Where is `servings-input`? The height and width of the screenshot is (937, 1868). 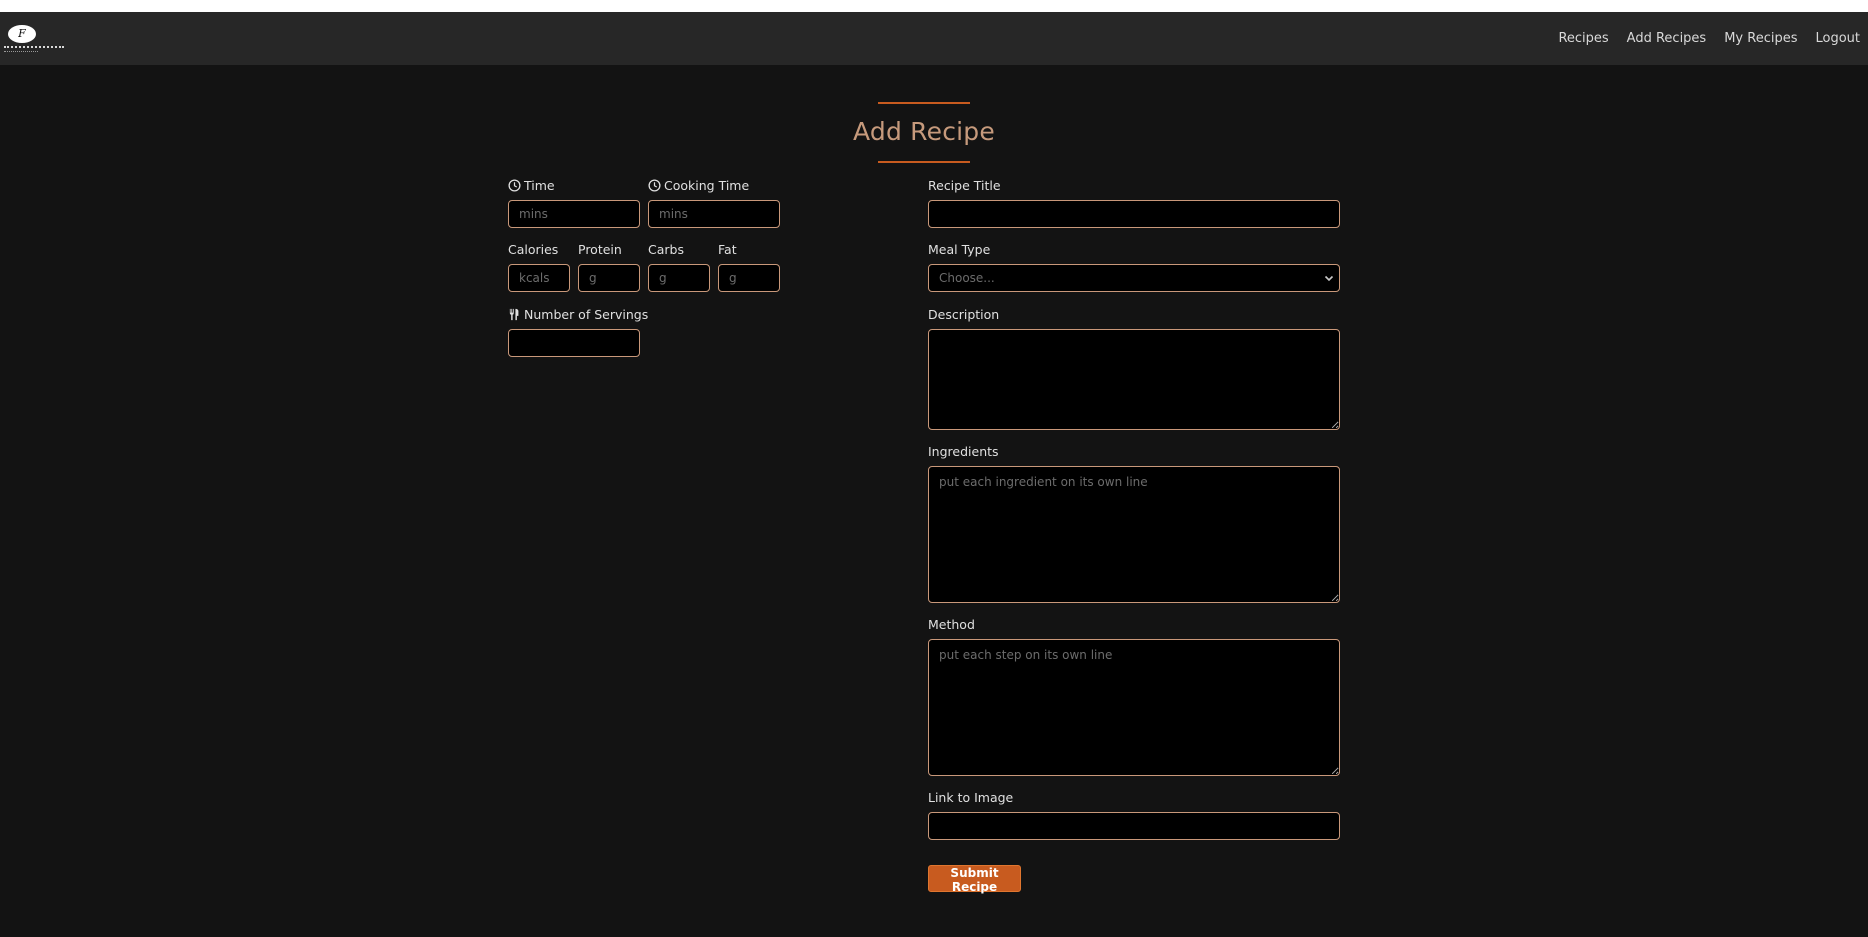
servings-input is located at coordinates (574, 343).